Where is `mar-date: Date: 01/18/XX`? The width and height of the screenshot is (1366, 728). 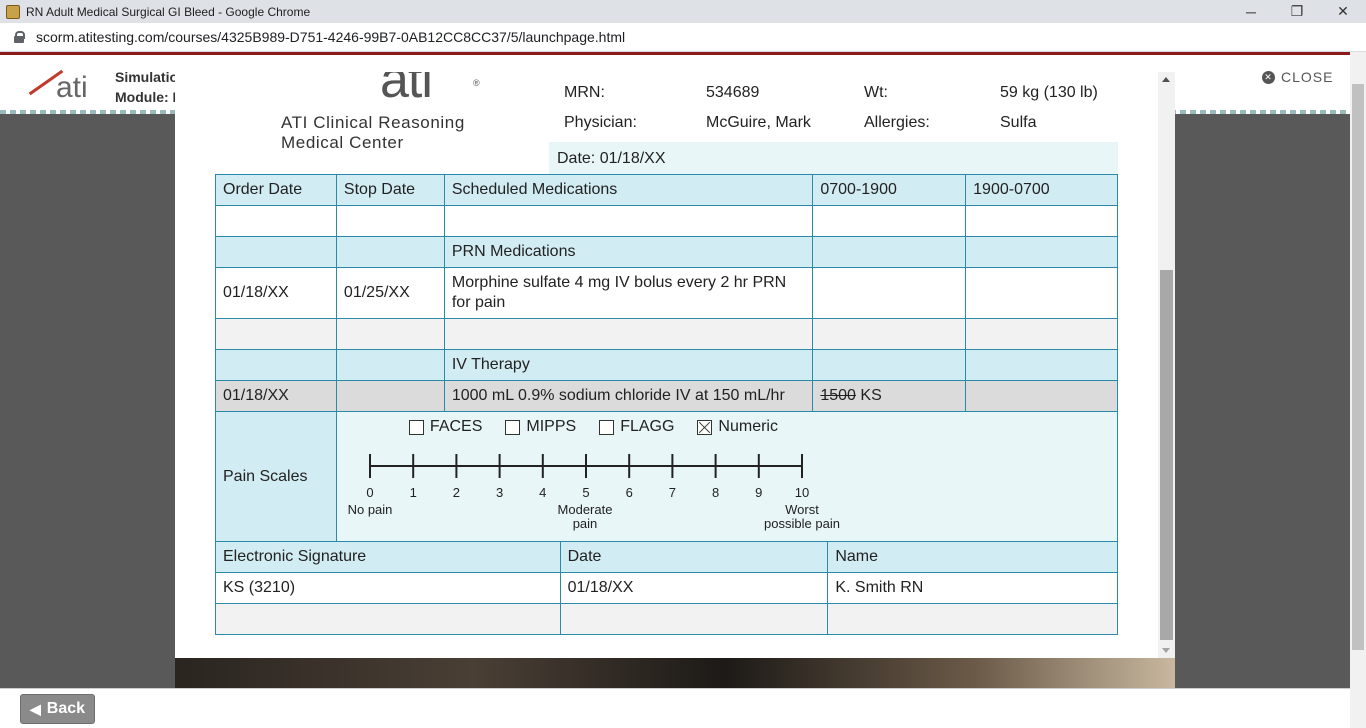
mar-date: Date: 01/18/XX is located at coordinates (833, 158).